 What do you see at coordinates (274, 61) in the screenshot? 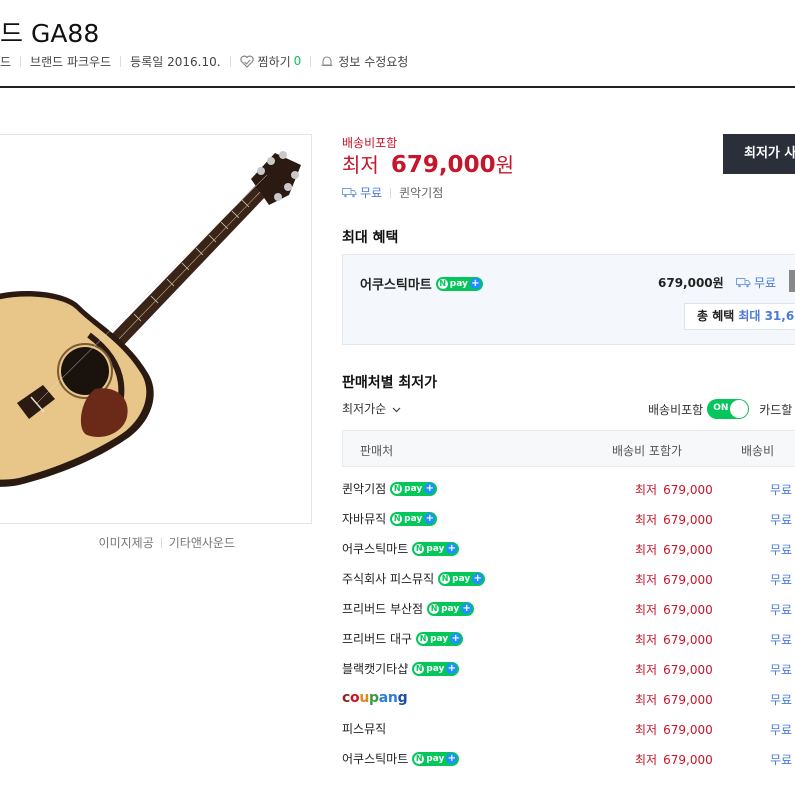
I see `wish-label: 찜하기` at bounding box center [274, 61].